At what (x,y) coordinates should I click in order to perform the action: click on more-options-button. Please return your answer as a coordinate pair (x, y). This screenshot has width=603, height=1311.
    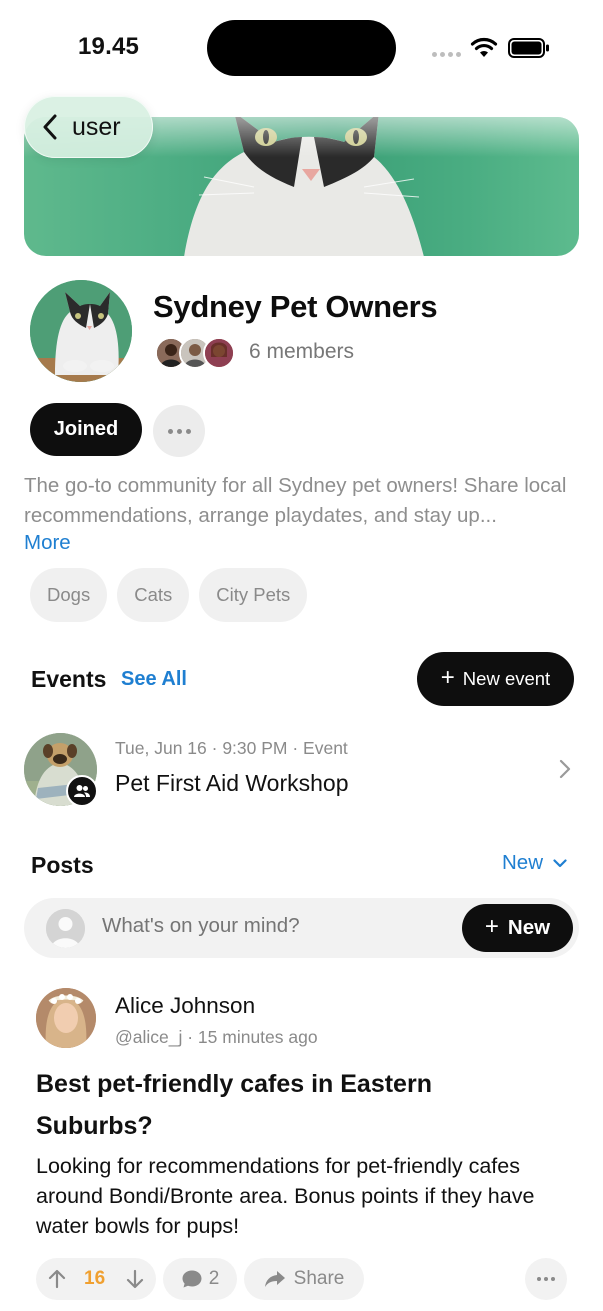
    Looking at the image, I should click on (179, 431).